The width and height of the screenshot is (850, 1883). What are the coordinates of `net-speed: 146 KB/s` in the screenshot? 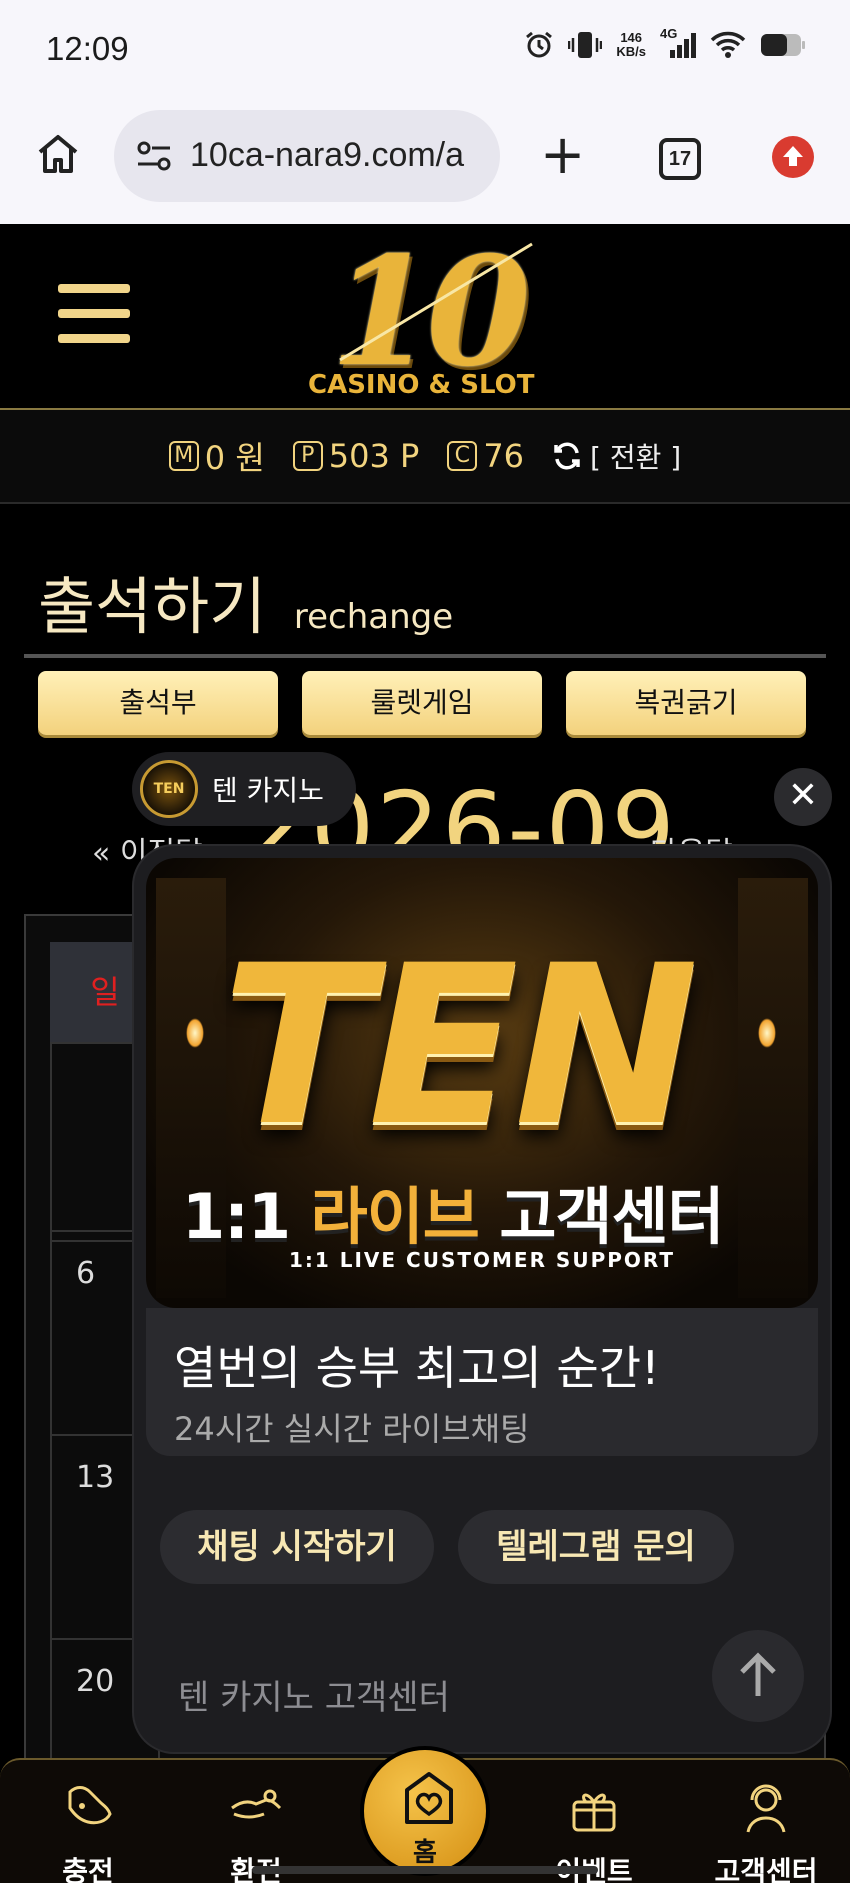 It's located at (631, 44).